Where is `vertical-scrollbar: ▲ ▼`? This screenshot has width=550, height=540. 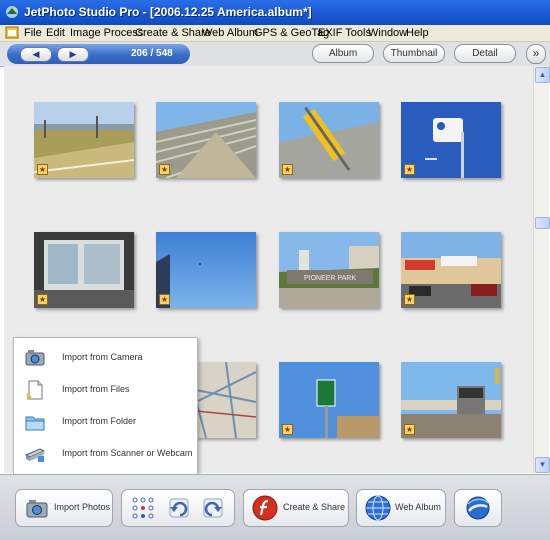 vertical-scrollbar: ▲ ▼ is located at coordinates (541, 269).